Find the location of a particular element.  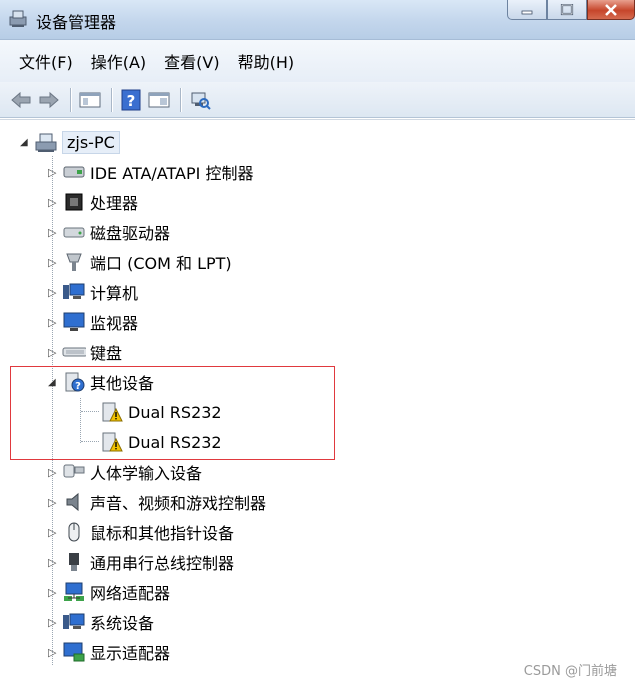

minimize-button is located at coordinates (527, 10).